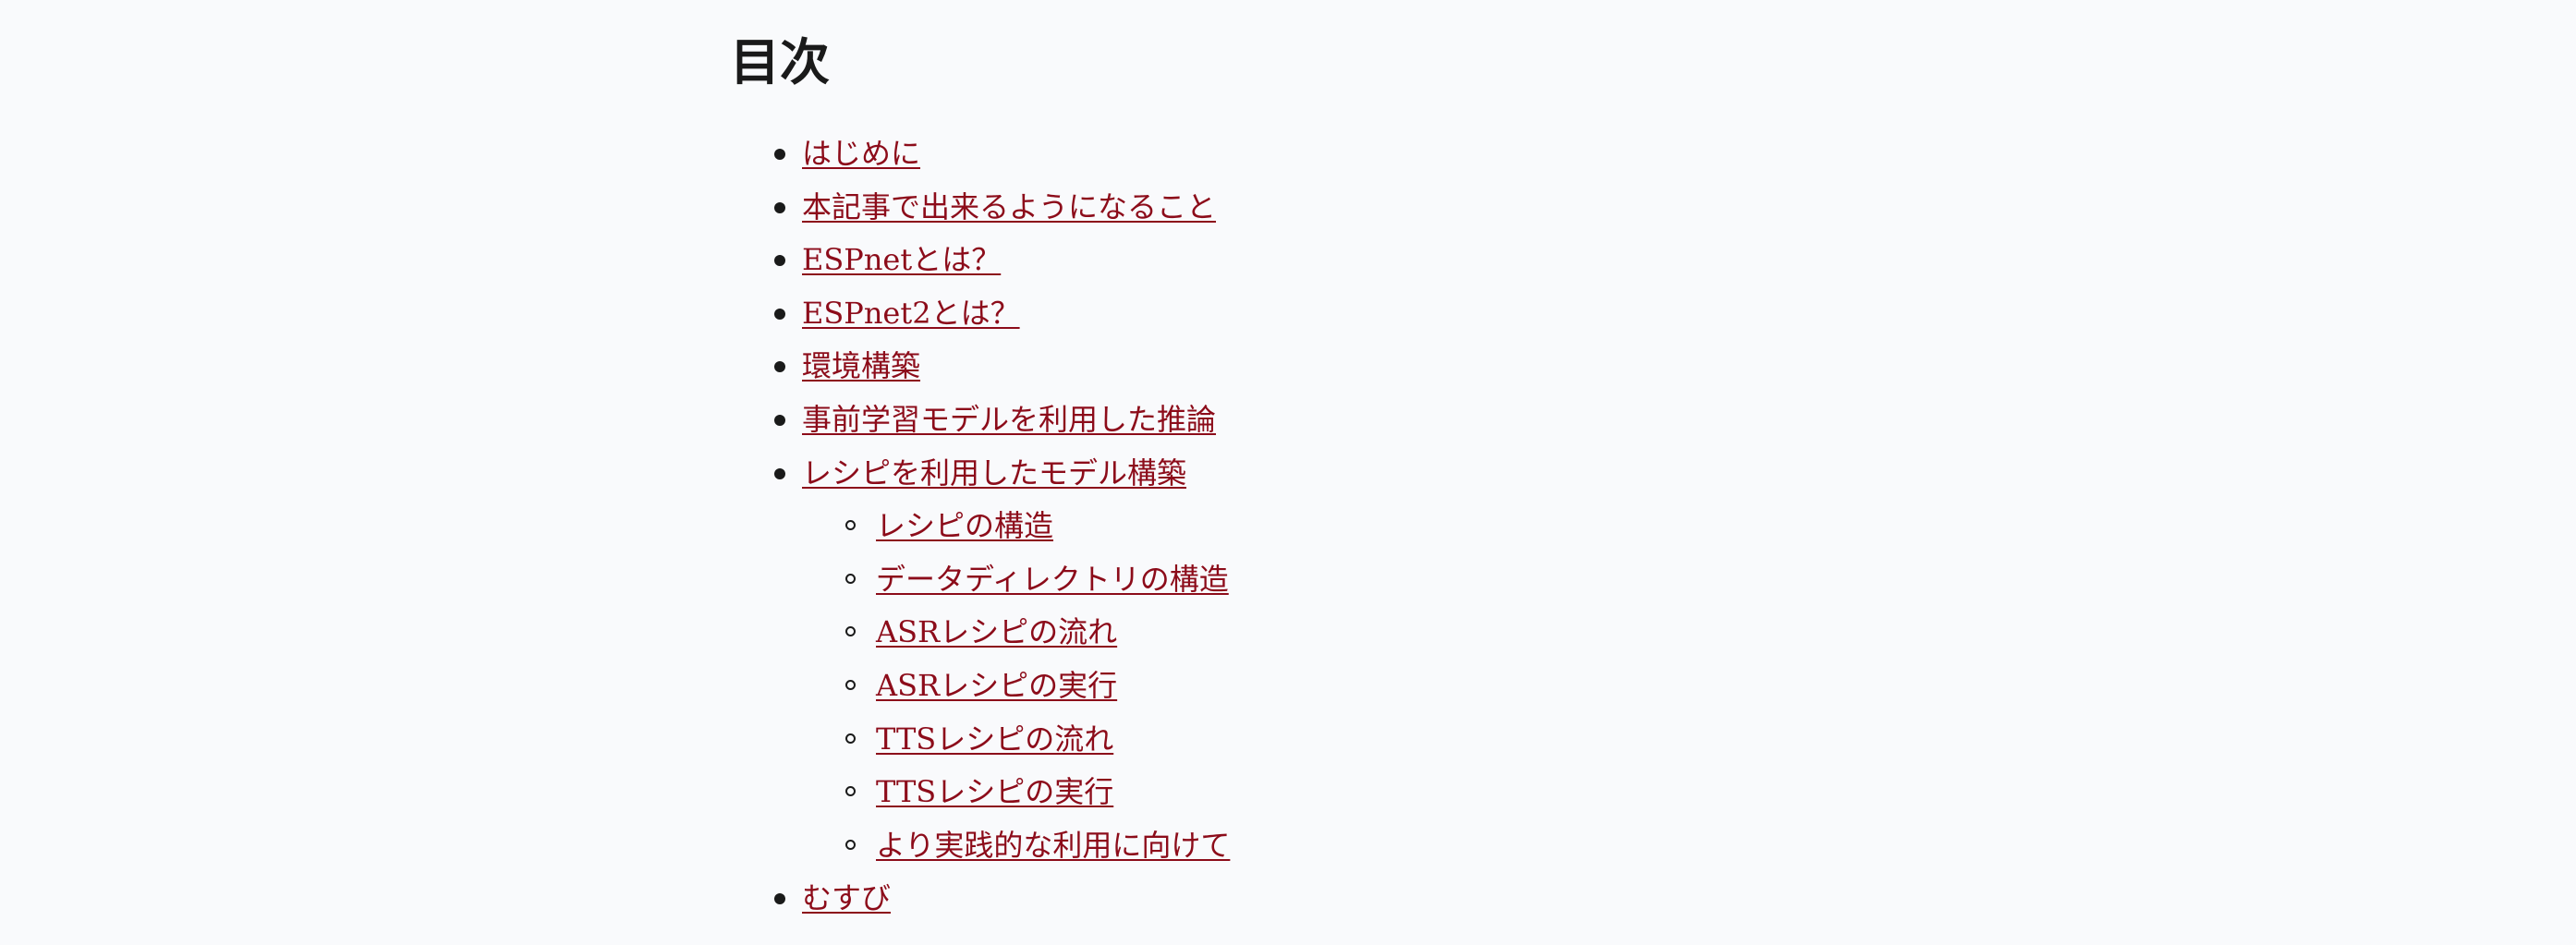 This screenshot has width=2576, height=945. Describe the element at coordinates (846, 897) in the screenshot. I see `toc-link-conclusion: むすび` at that location.